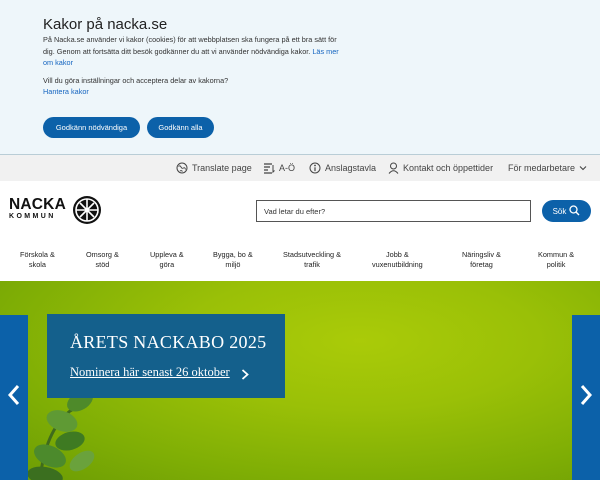 The image size is (600, 480). I want to click on nav-item-naringsliv: Näringsliv & företag, so click(481, 260).